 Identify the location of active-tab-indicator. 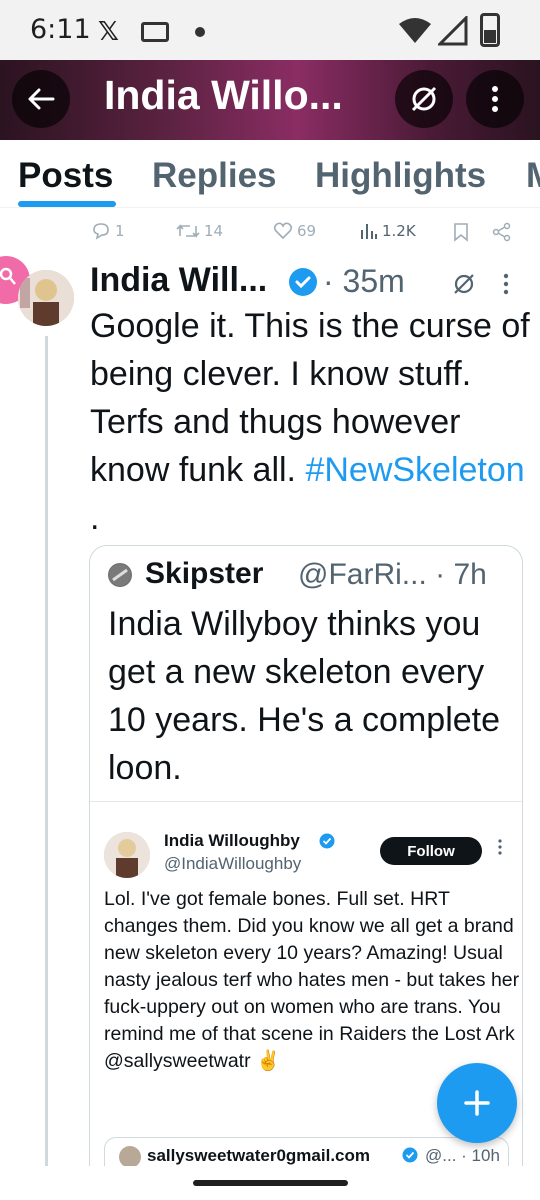
(67, 204).